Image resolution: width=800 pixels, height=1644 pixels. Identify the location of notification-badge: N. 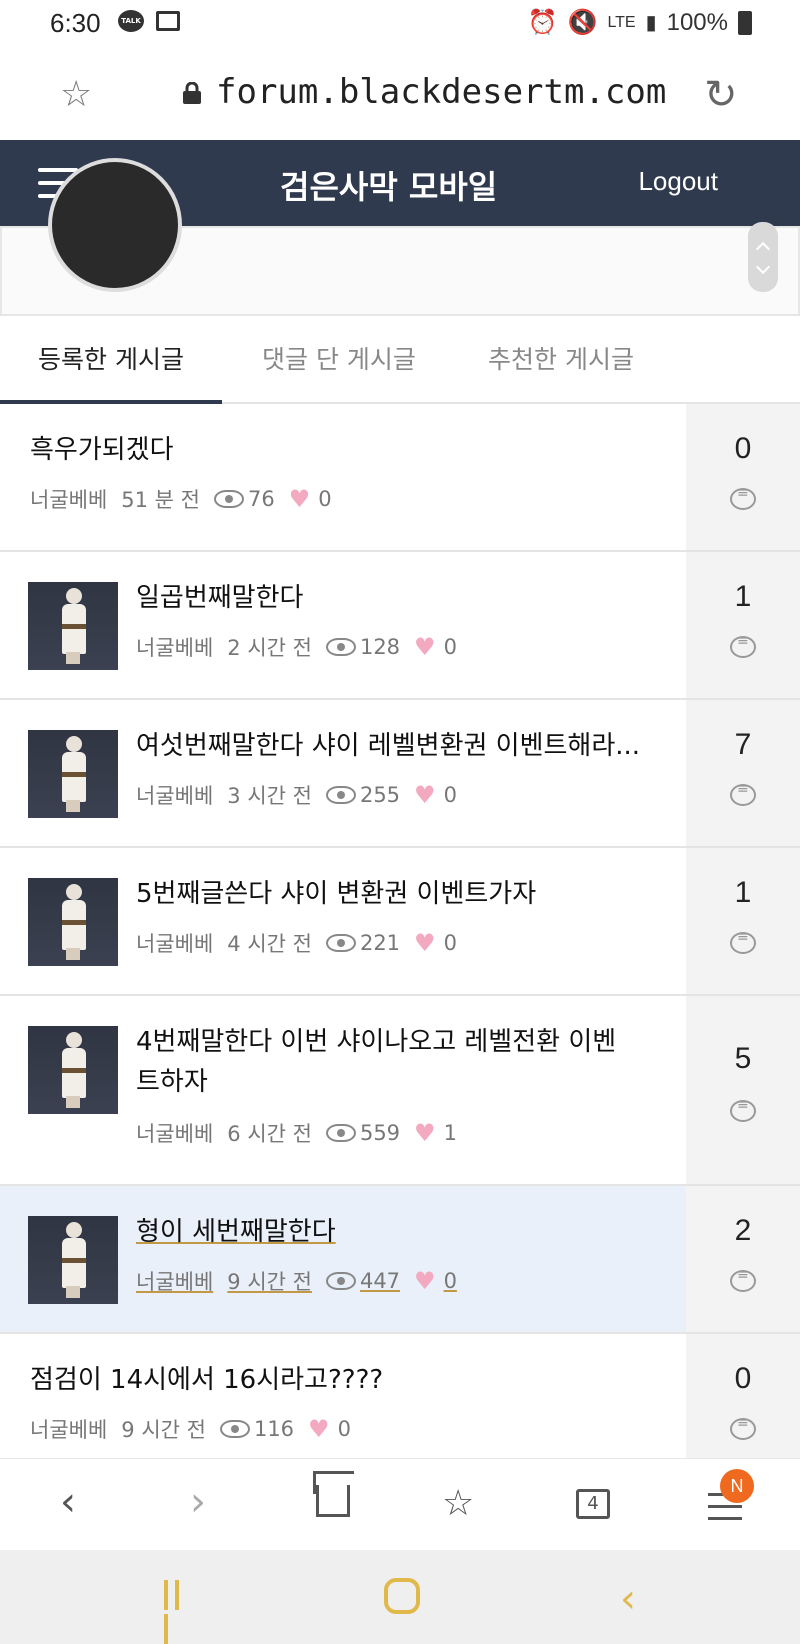
(737, 1486).